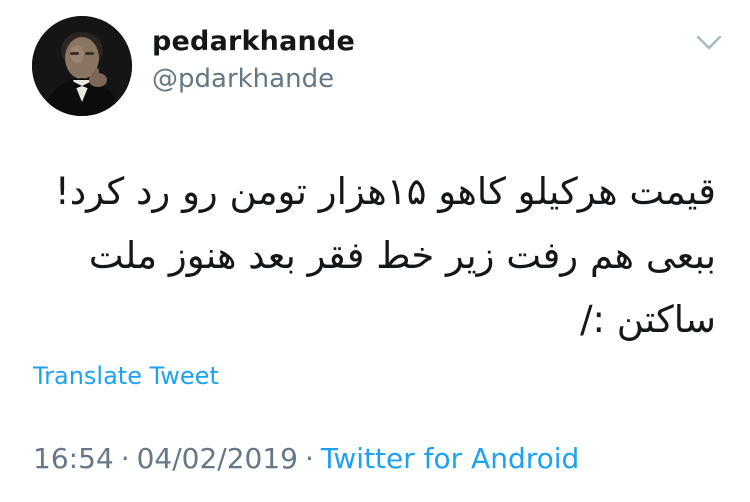 The width and height of the screenshot is (750, 502). Describe the element at coordinates (217, 458) in the screenshot. I see `tweet-date: 04/02/2019` at that location.